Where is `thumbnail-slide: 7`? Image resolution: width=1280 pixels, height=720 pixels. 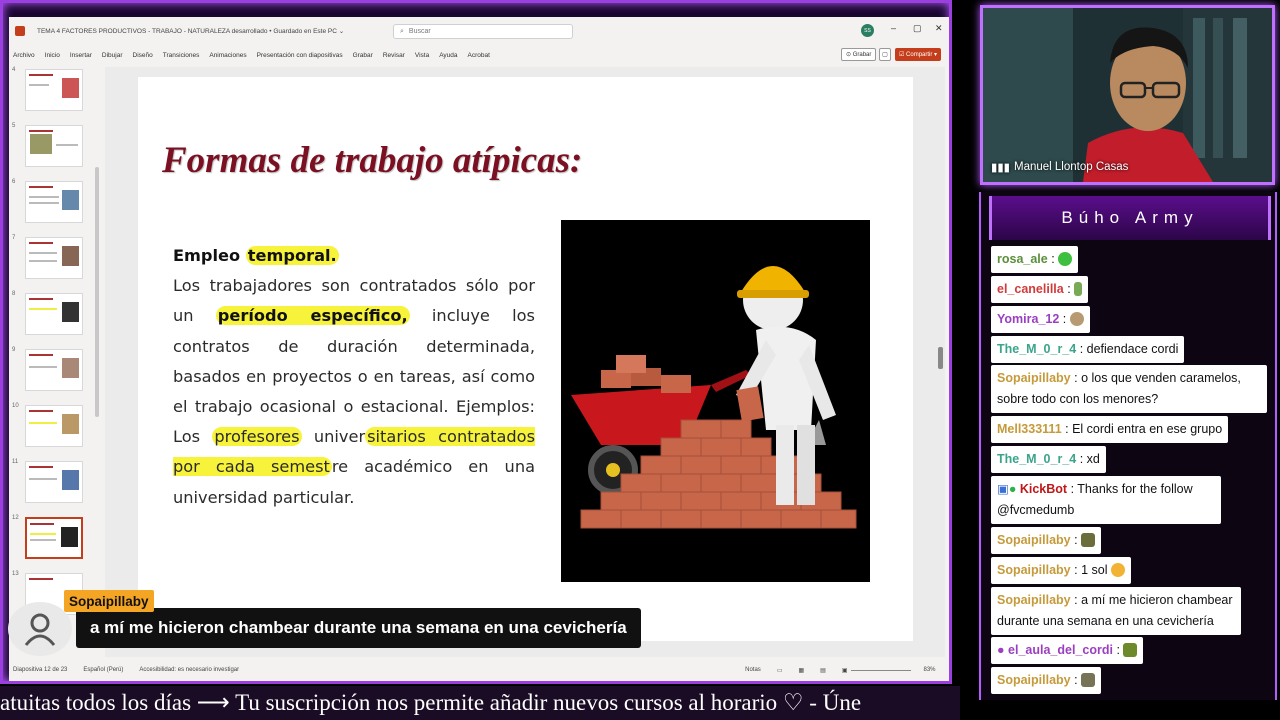
thumbnail-slide: 7 is located at coordinates (54, 260).